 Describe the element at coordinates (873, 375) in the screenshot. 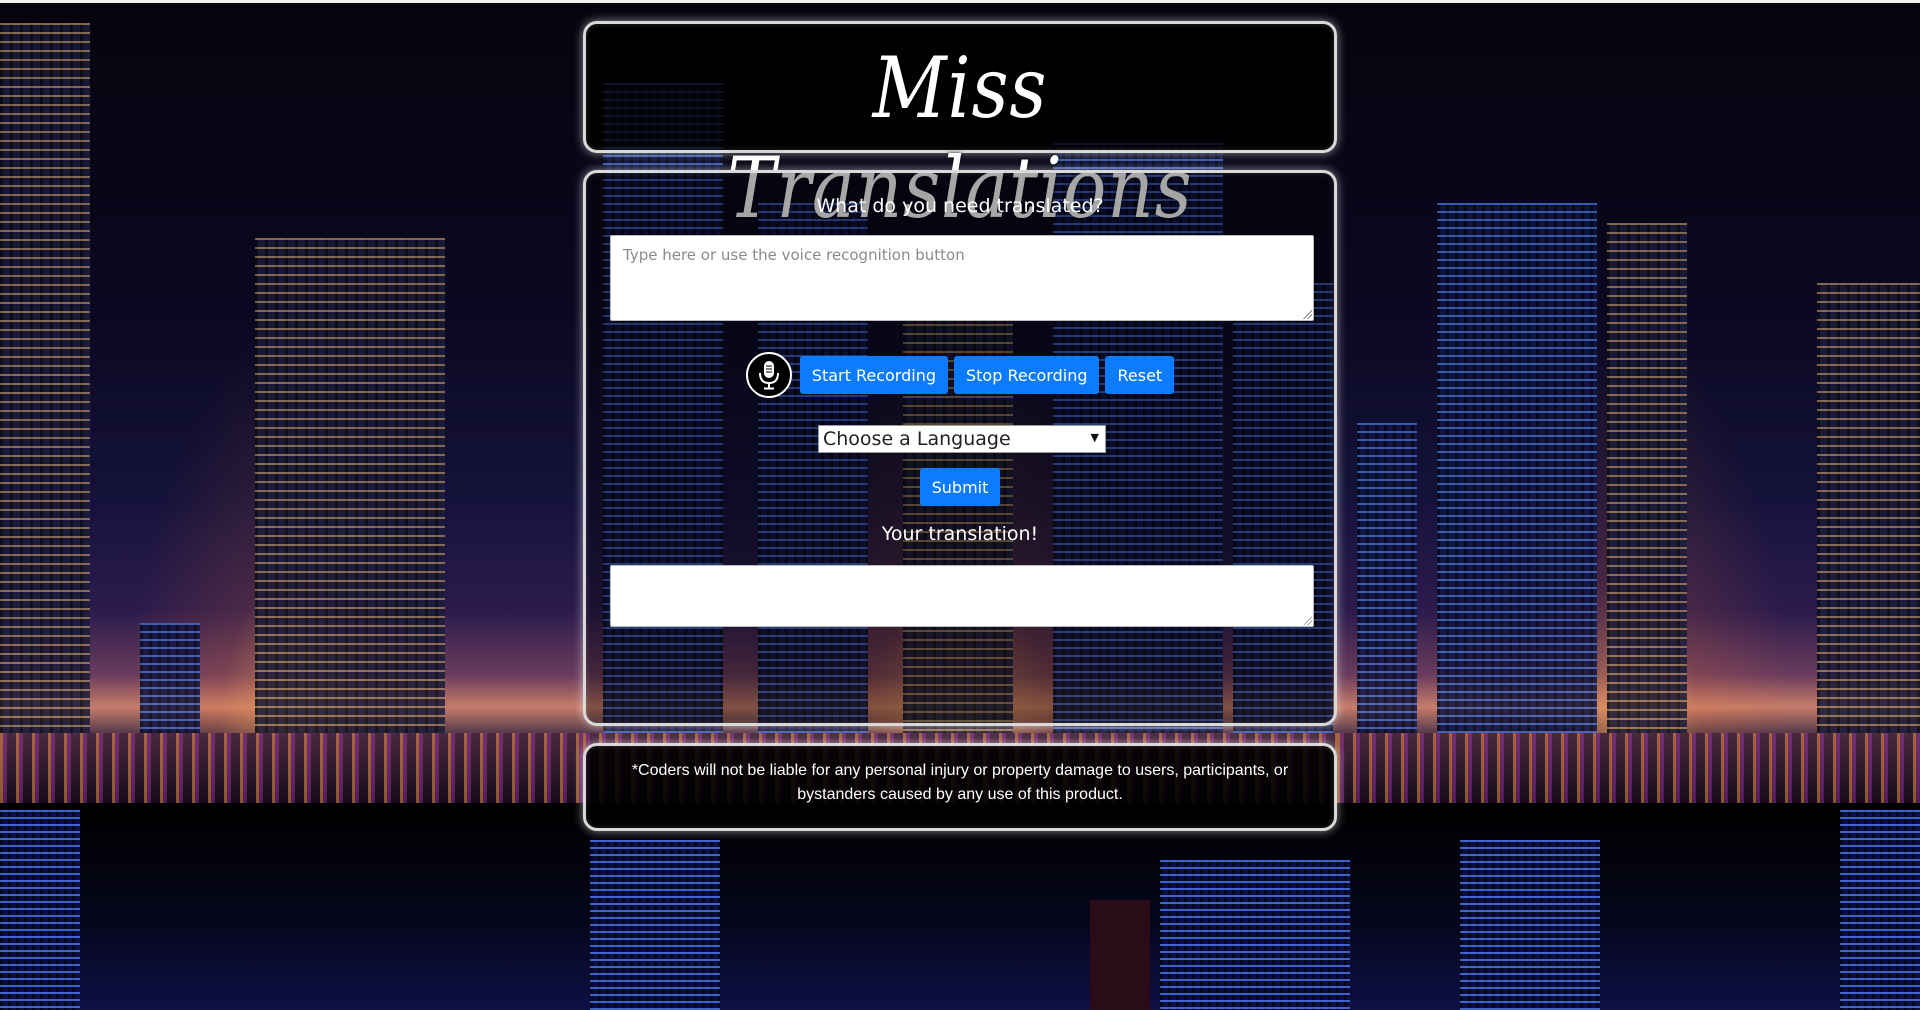

I see `start-recording-button: Start Recording` at that location.